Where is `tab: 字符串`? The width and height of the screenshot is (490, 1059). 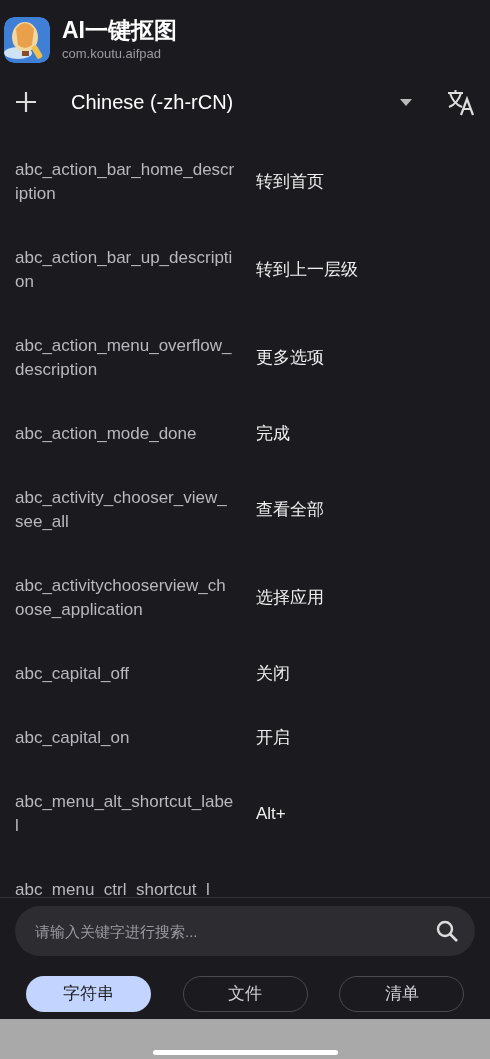 tab: 字符串 is located at coordinates (88, 994).